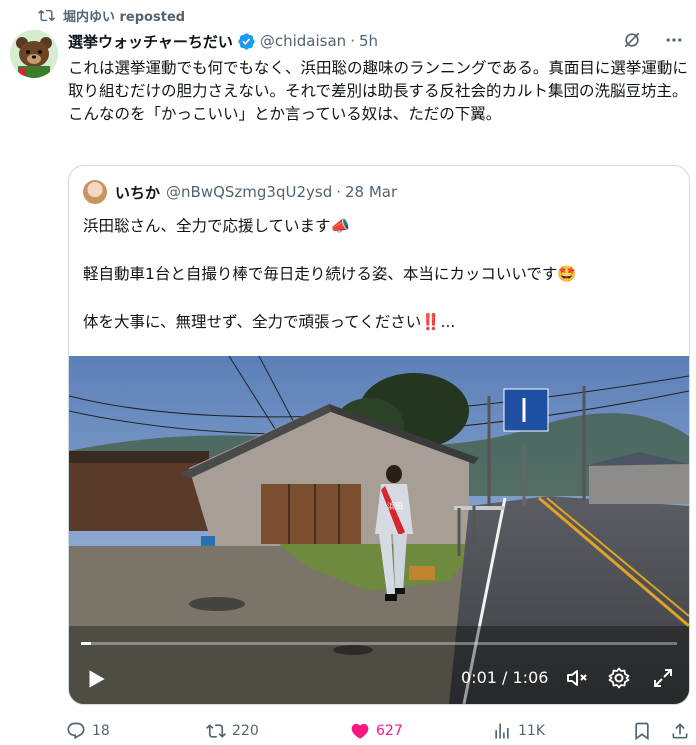 The height and width of the screenshot is (745, 696). Describe the element at coordinates (330, 274) in the screenshot. I see `quote-line: 軽自動車1台と自撮り棒で毎日走り続ける姿、本当にカッコいいです🤩` at that location.